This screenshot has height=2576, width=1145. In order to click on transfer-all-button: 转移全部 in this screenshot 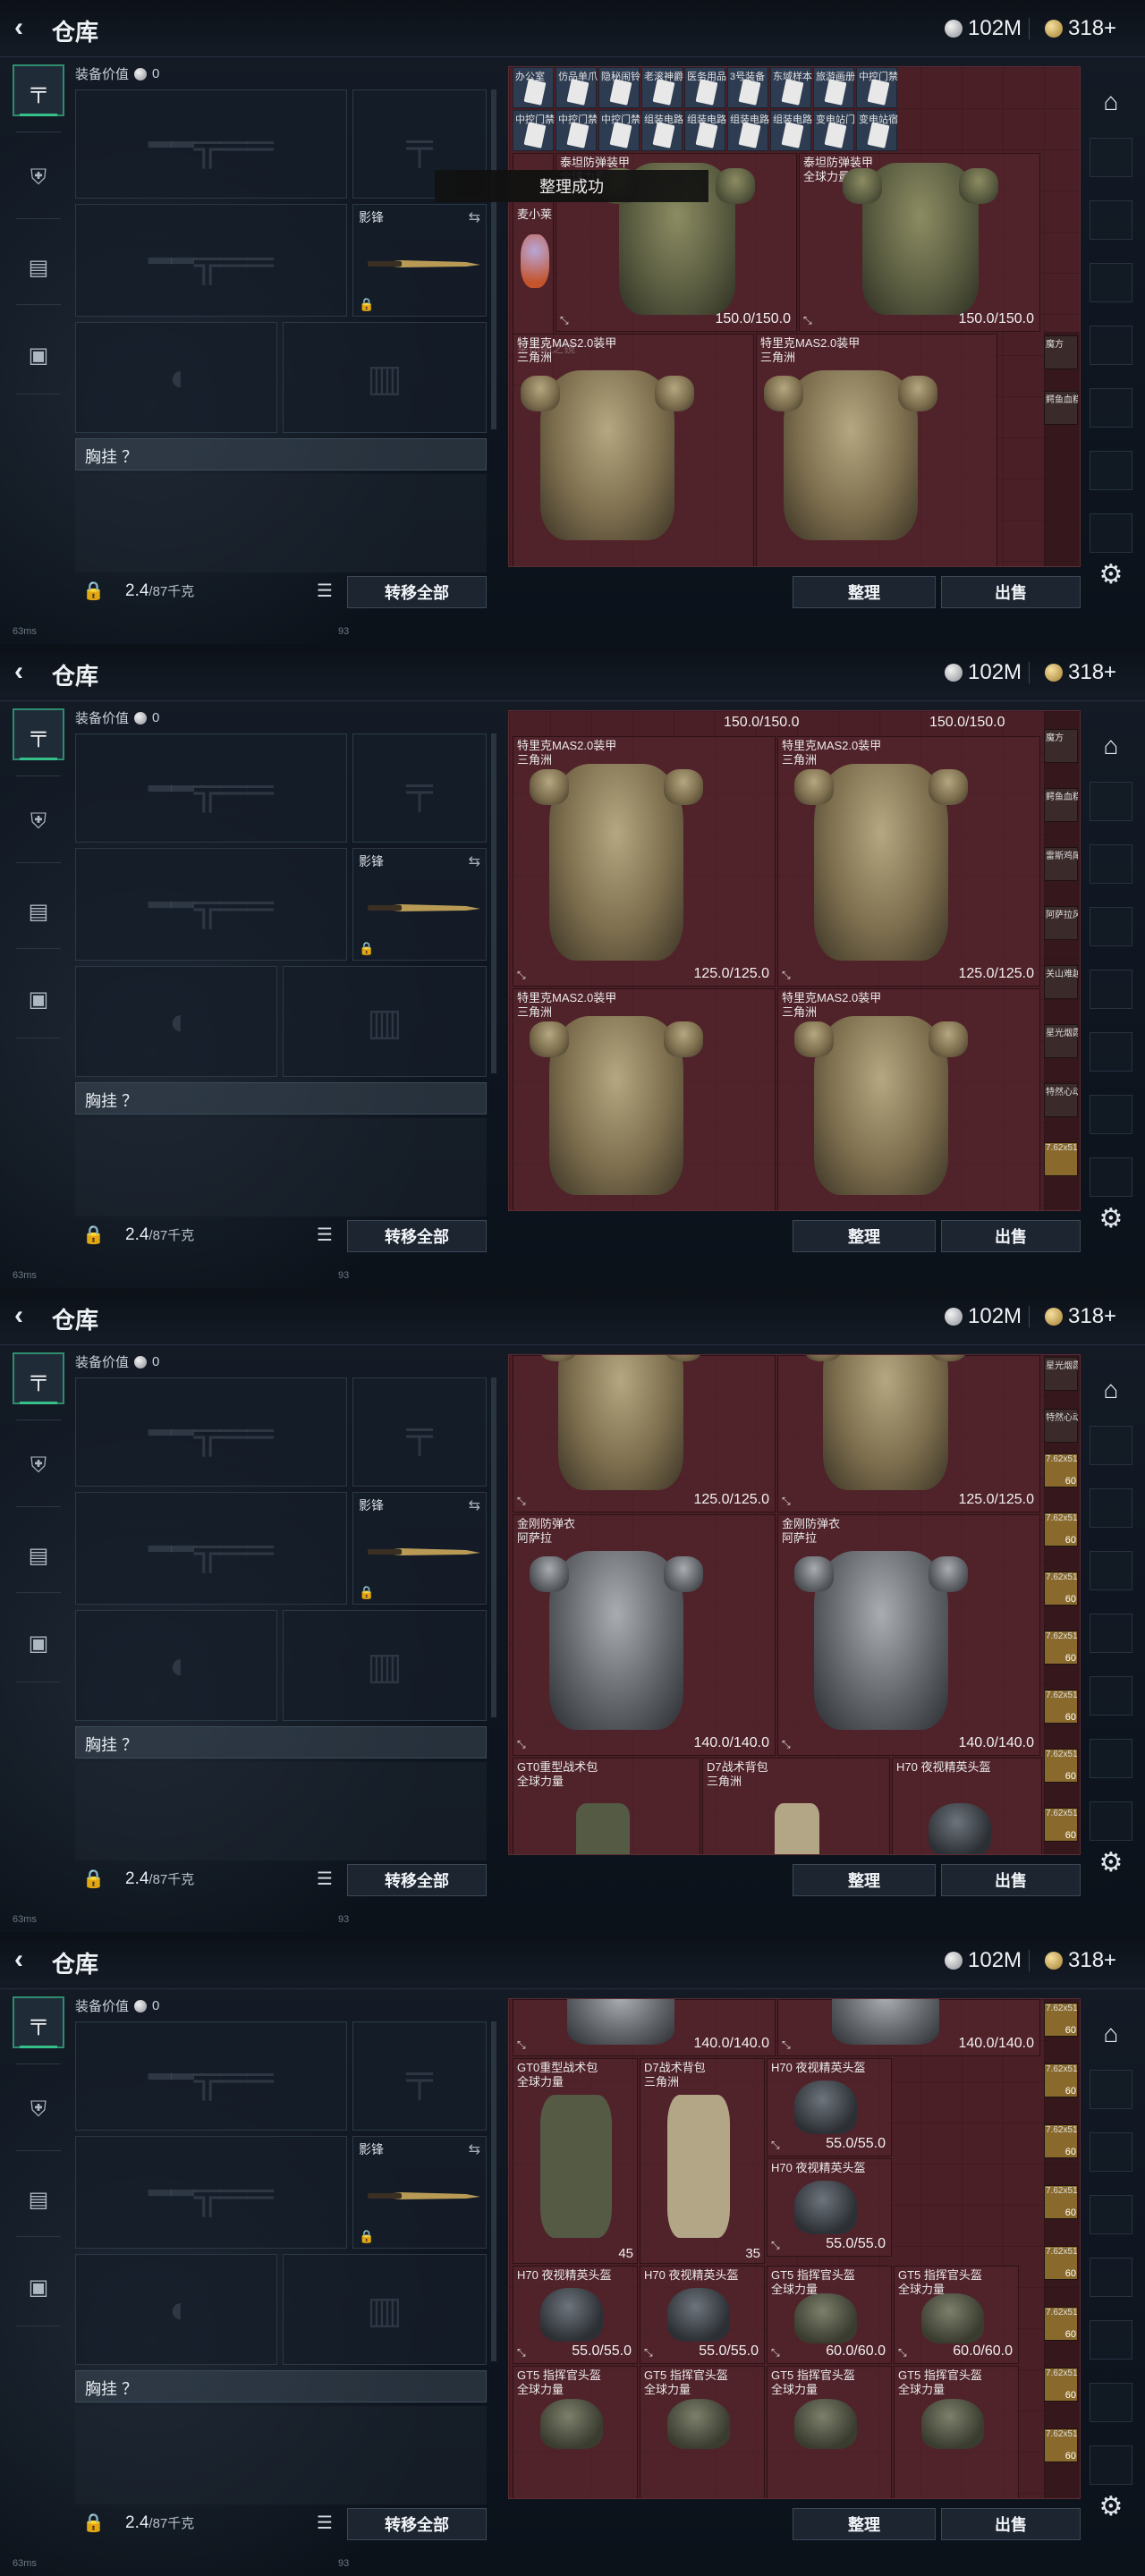, I will do `click(417, 1880)`.